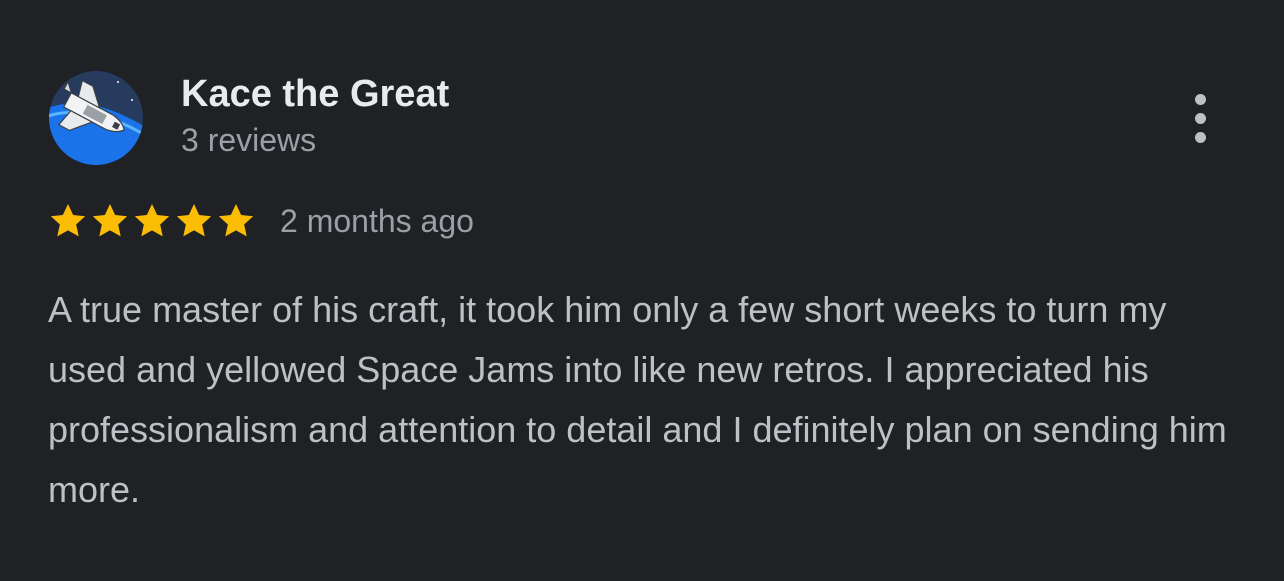 The height and width of the screenshot is (581, 1284). What do you see at coordinates (315, 94) in the screenshot?
I see `author-name: Kace the Great` at bounding box center [315, 94].